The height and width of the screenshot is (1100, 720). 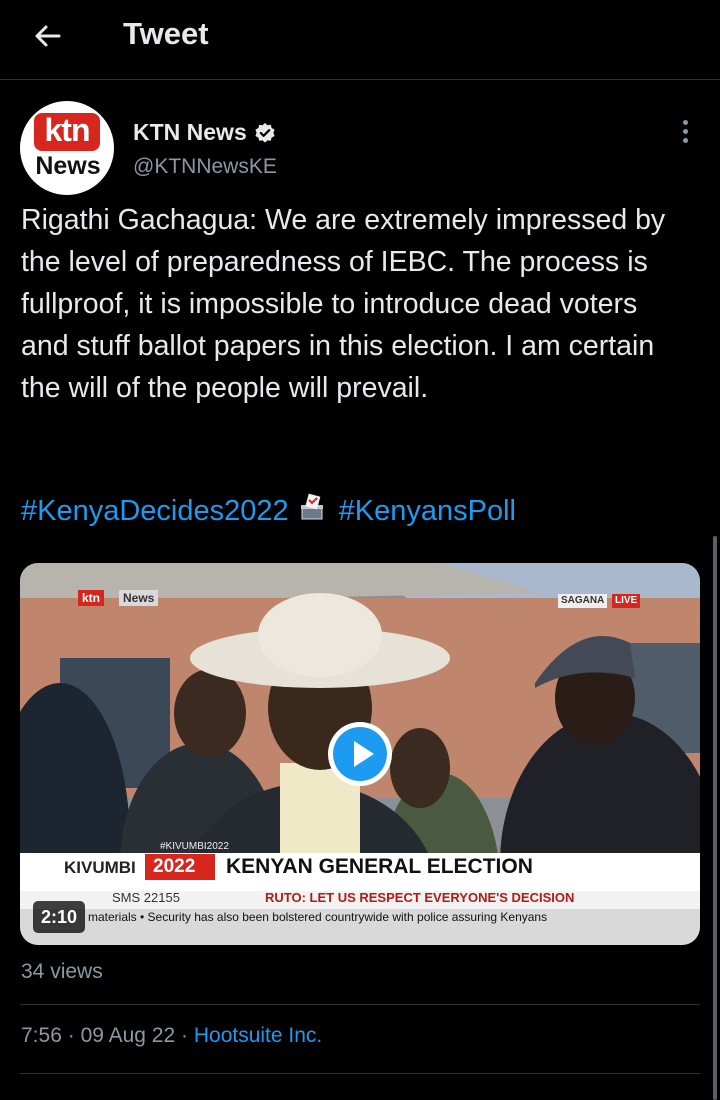 What do you see at coordinates (155, 511) in the screenshot?
I see `hashtag-link: #KenyaDecides2022` at bounding box center [155, 511].